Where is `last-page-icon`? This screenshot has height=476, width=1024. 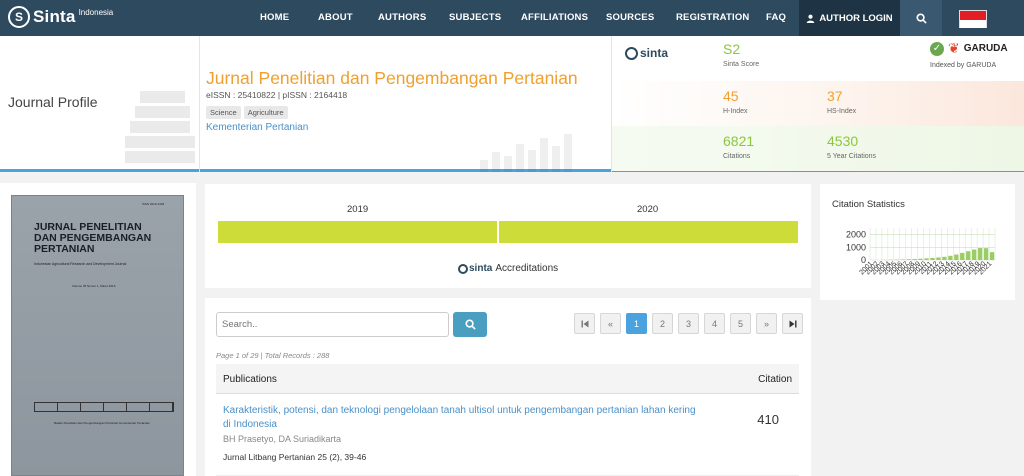
last-page-icon is located at coordinates (792, 323).